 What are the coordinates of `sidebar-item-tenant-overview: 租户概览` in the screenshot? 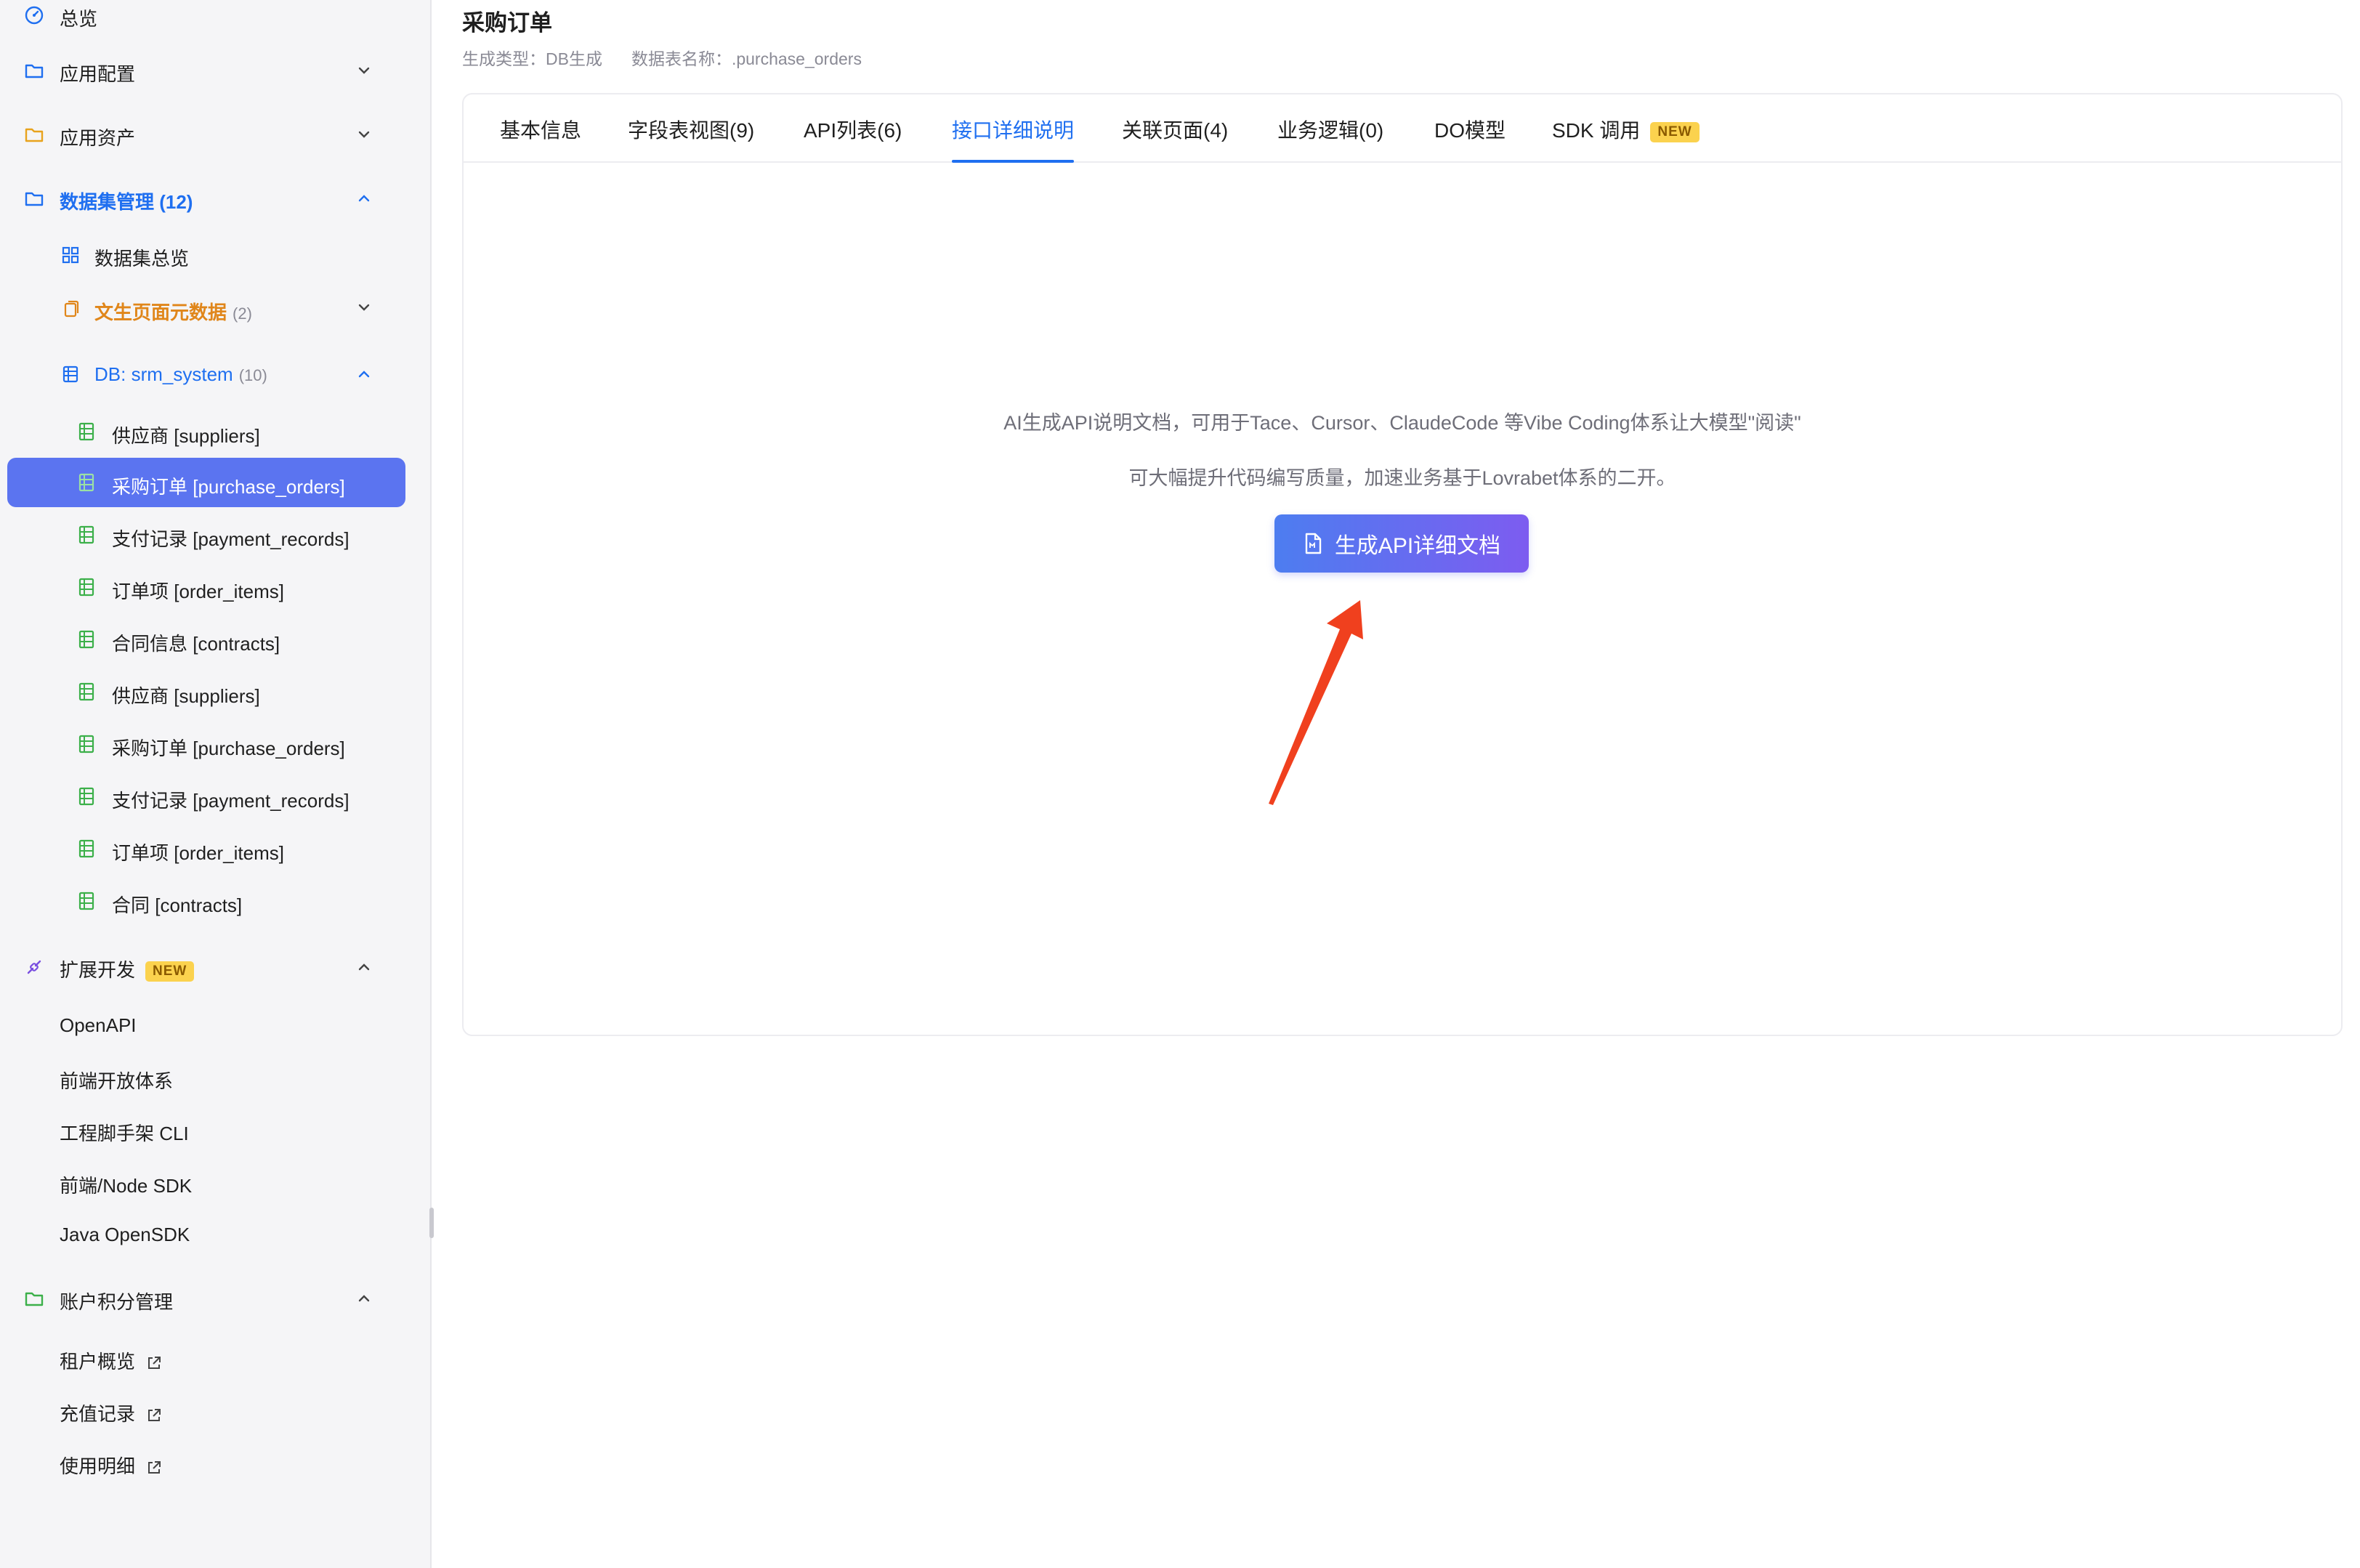 It's located at (206, 1357).